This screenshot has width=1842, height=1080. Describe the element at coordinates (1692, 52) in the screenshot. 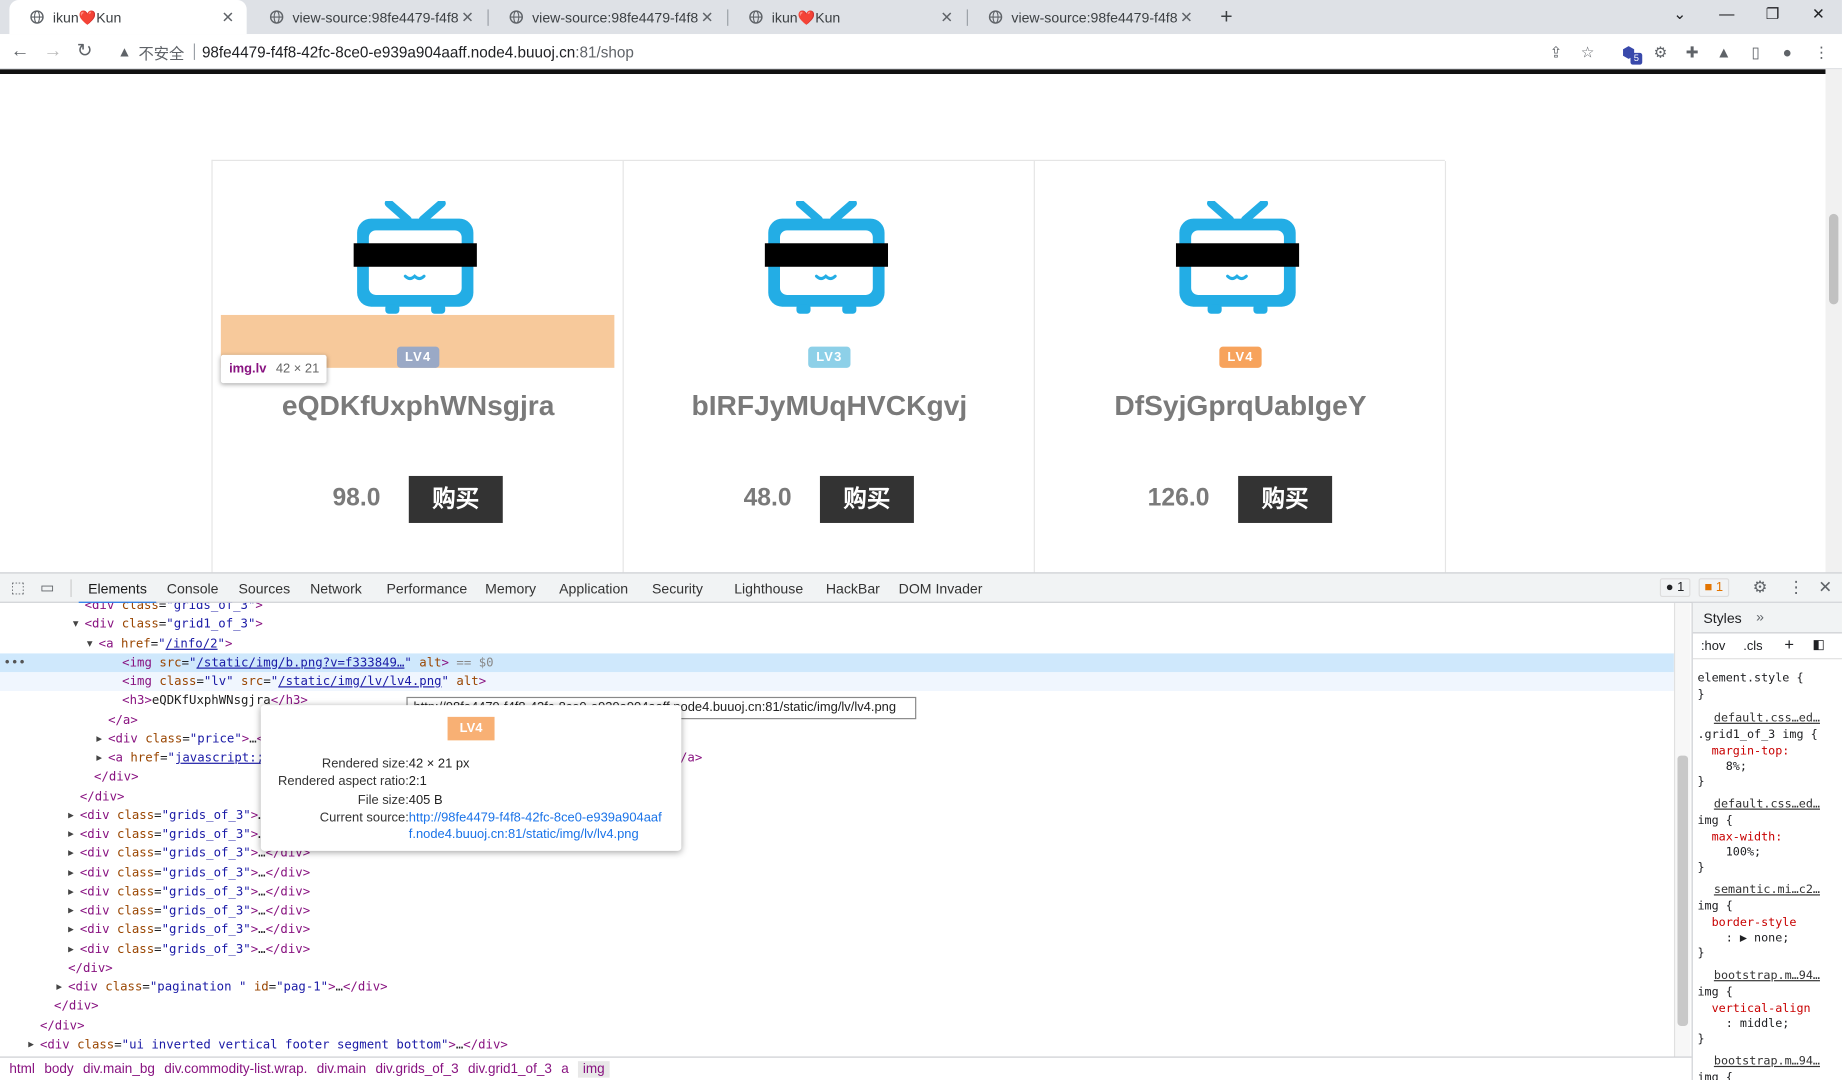

I see `puzzle-extensions-icon: ✚` at that location.